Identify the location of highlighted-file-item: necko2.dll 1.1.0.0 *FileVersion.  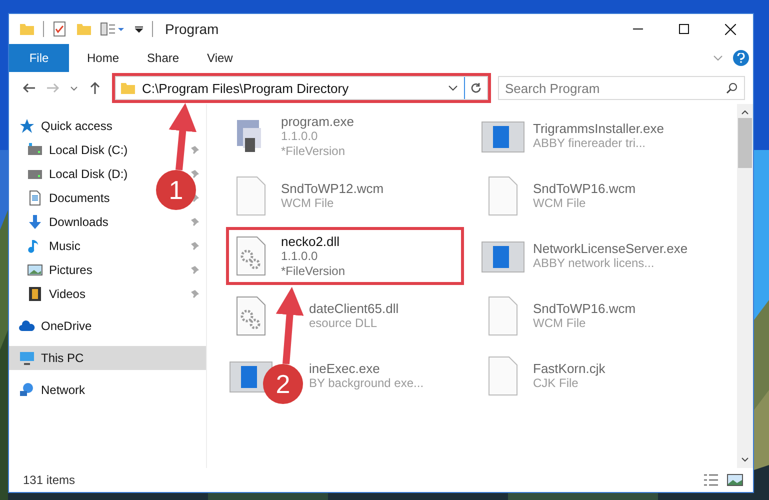
(345, 256).